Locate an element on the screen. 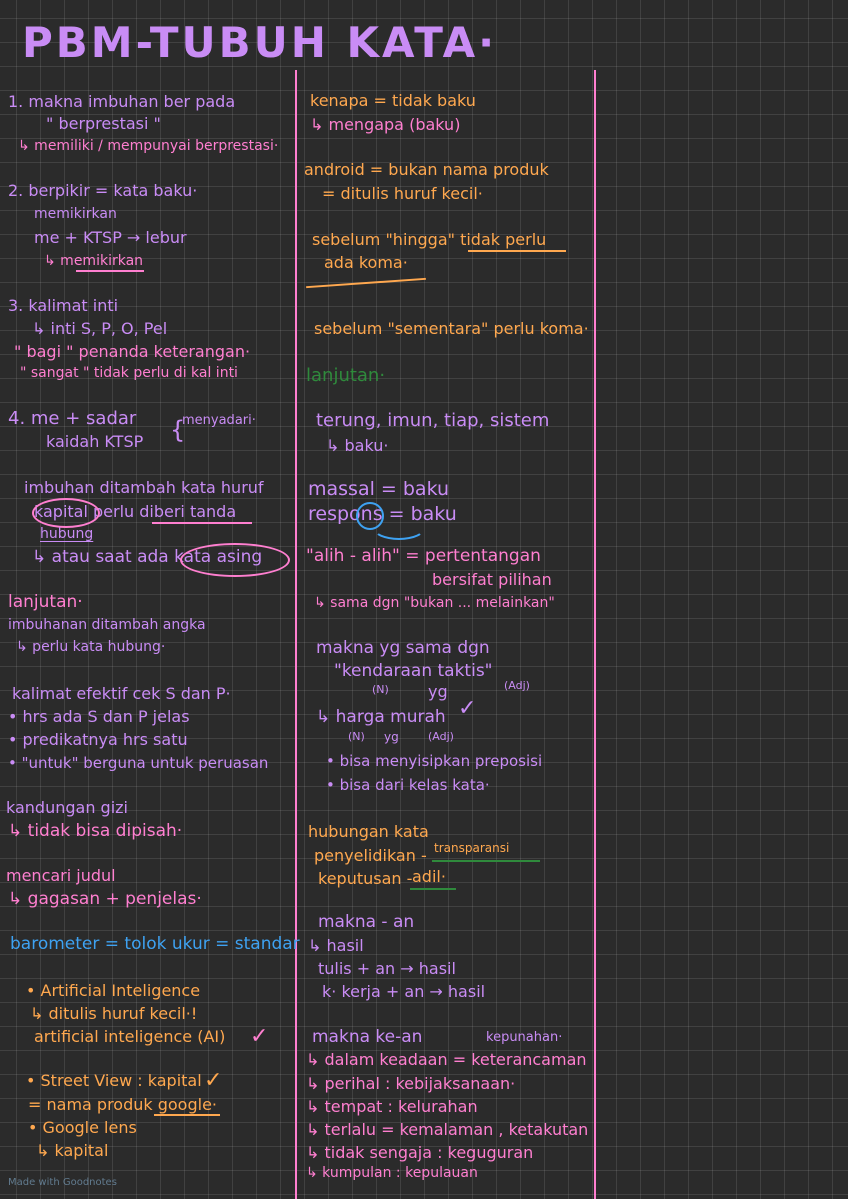 This screenshot has height=1199, width=848. note-line: 2. berpikir = kata baku· is located at coordinates (103, 190).